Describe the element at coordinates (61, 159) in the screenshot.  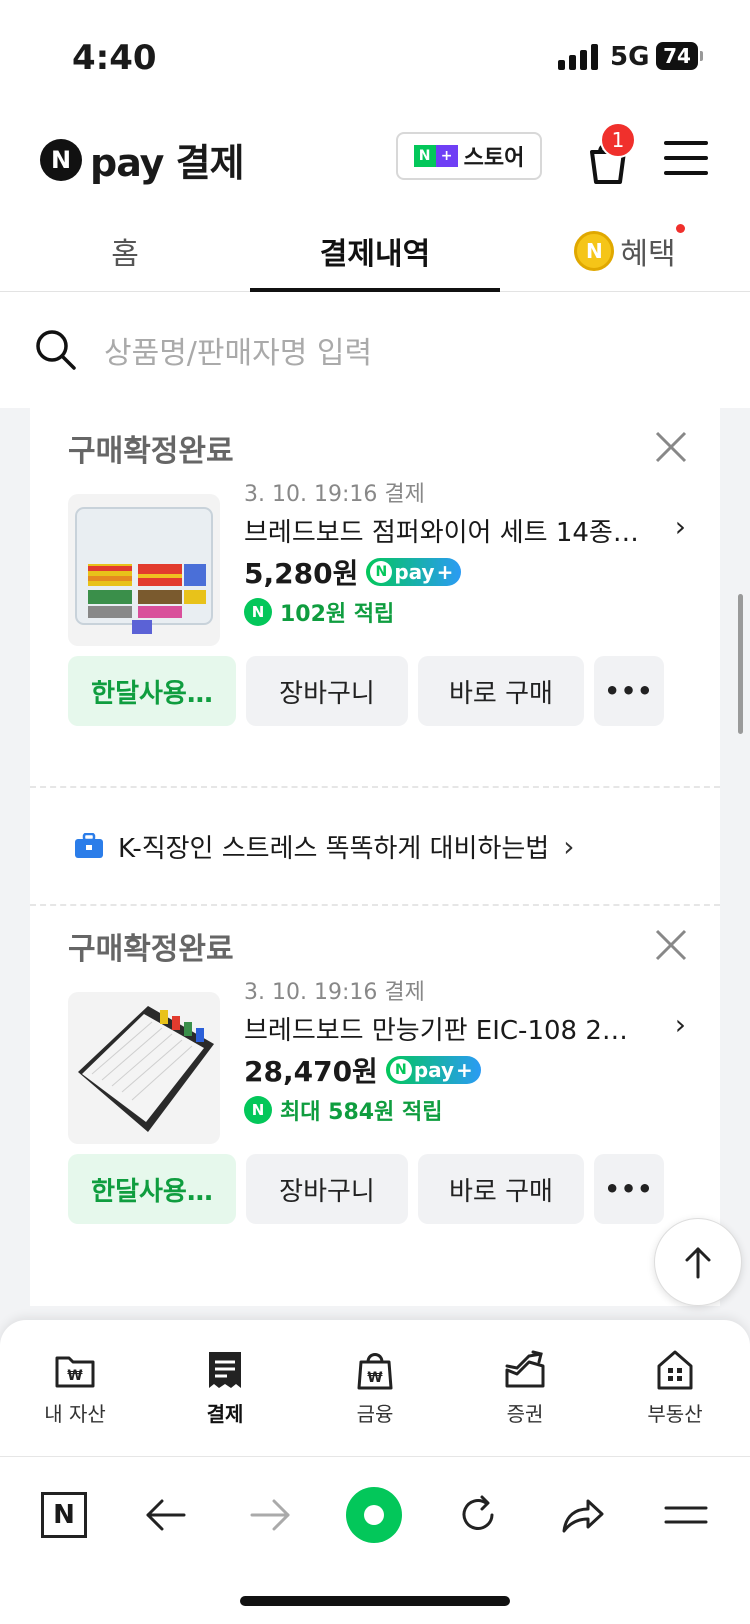
I see `naver-logo-icon: N` at that location.